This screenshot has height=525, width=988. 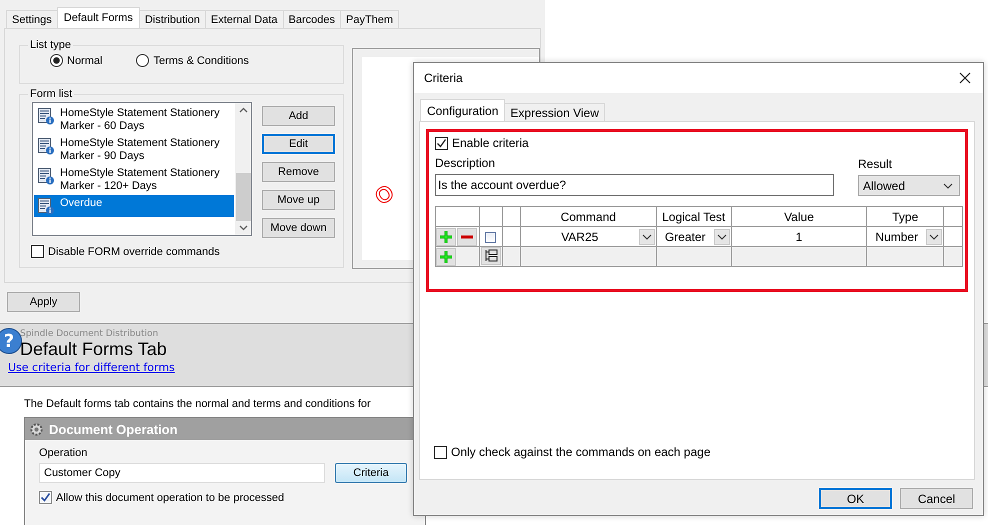 I want to click on group-icon, so click(x=491, y=256).